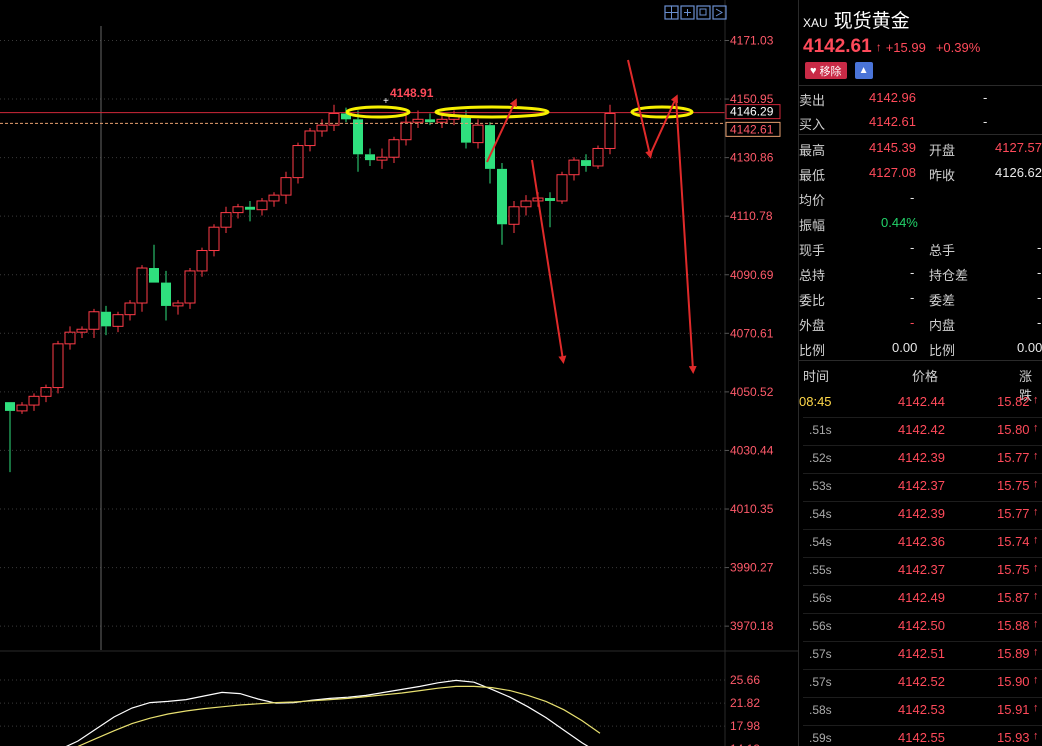 The height and width of the screenshot is (746, 1042). I want to click on alert-bell-button: ▲, so click(863, 70).